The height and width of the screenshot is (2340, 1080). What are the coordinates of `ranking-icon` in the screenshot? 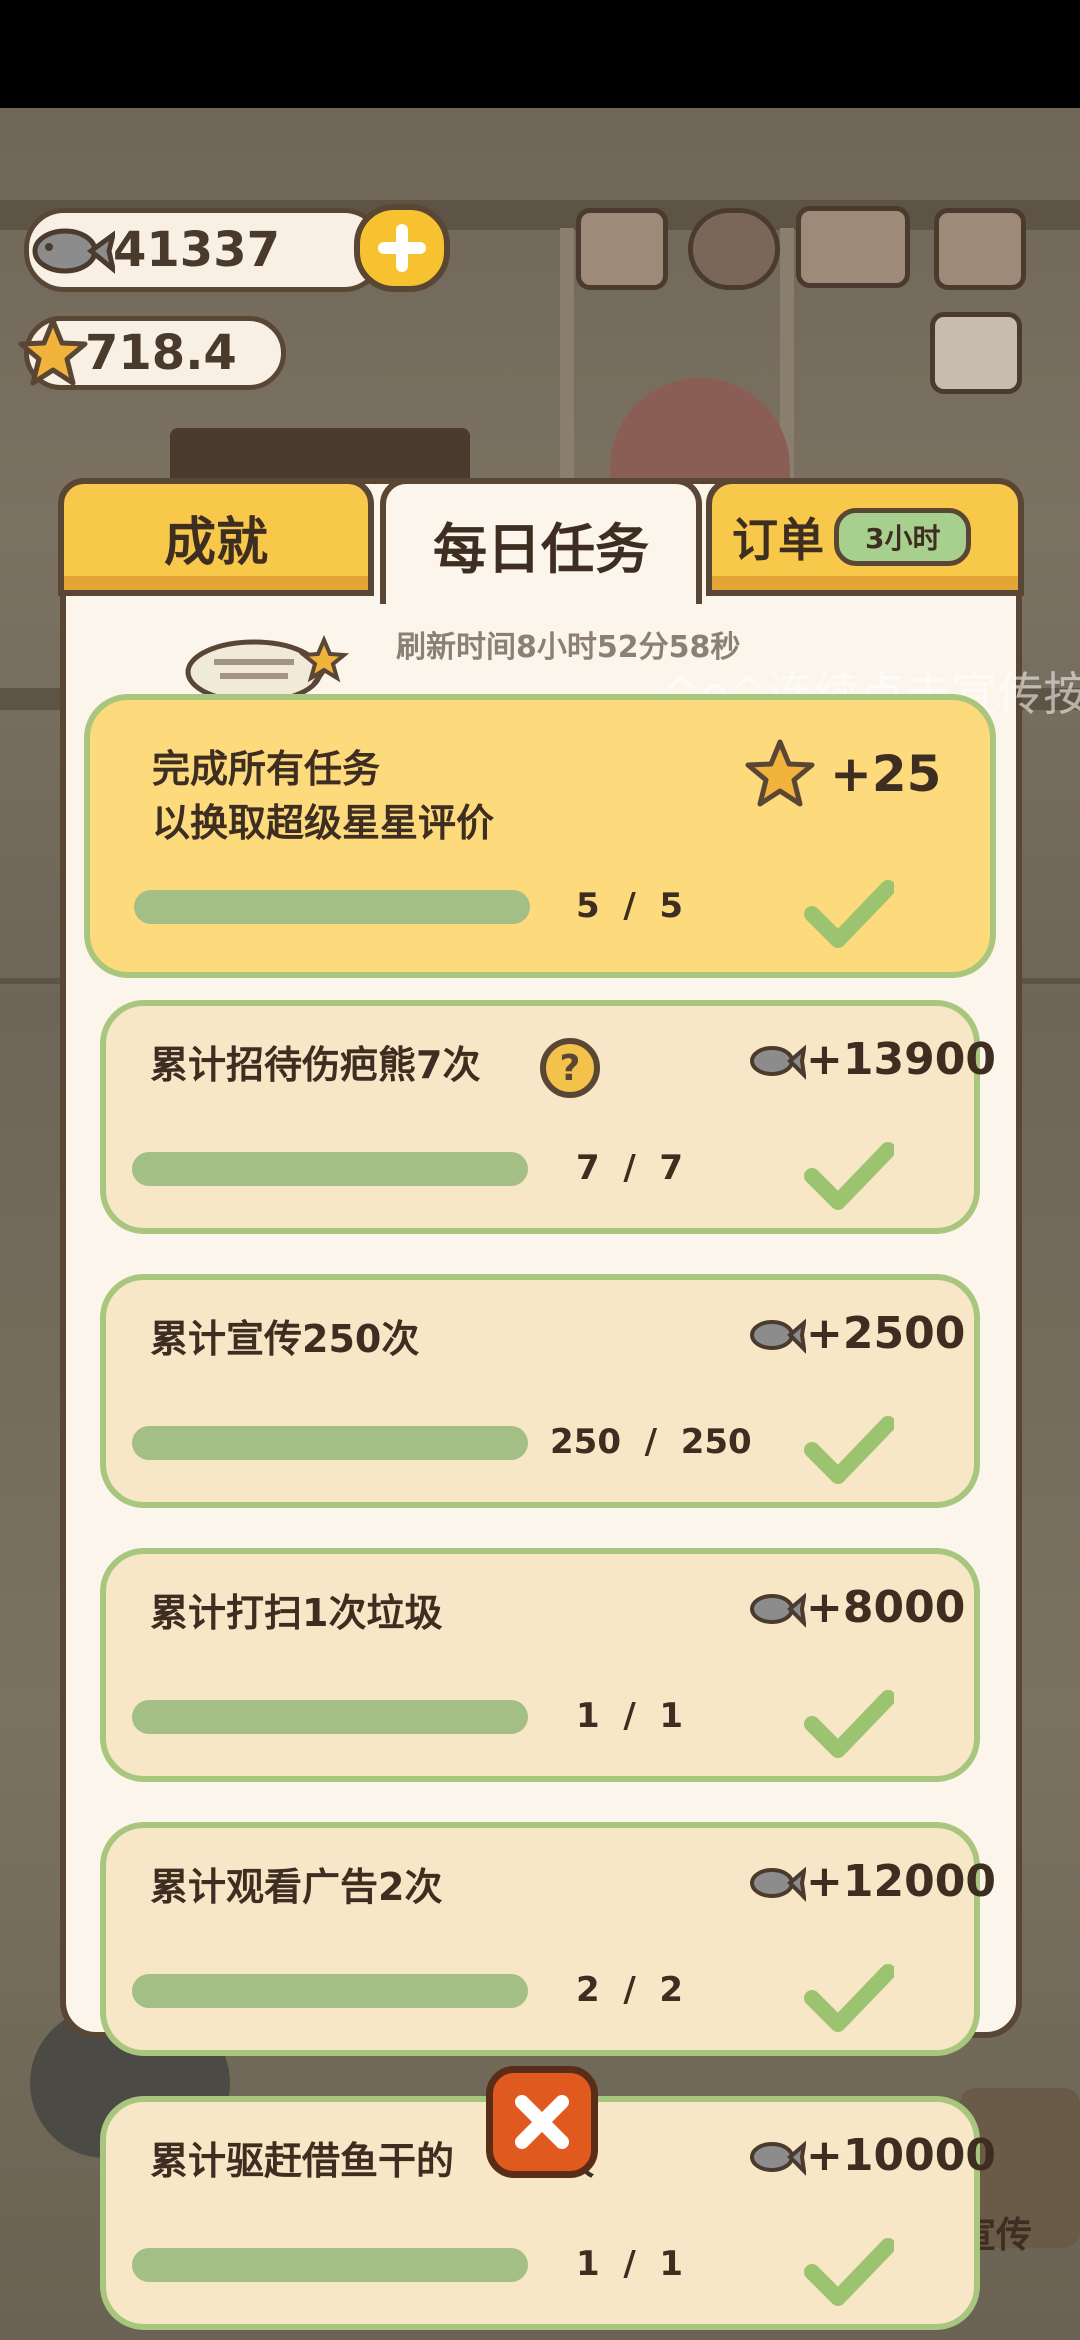 It's located at (622, 249).